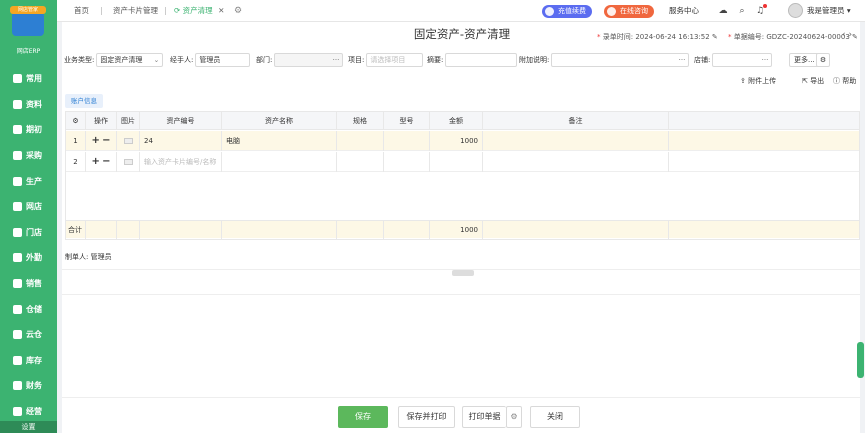 The width and height of the screenshot is (865, 433). I want to click on avatar, so click(795, 10).